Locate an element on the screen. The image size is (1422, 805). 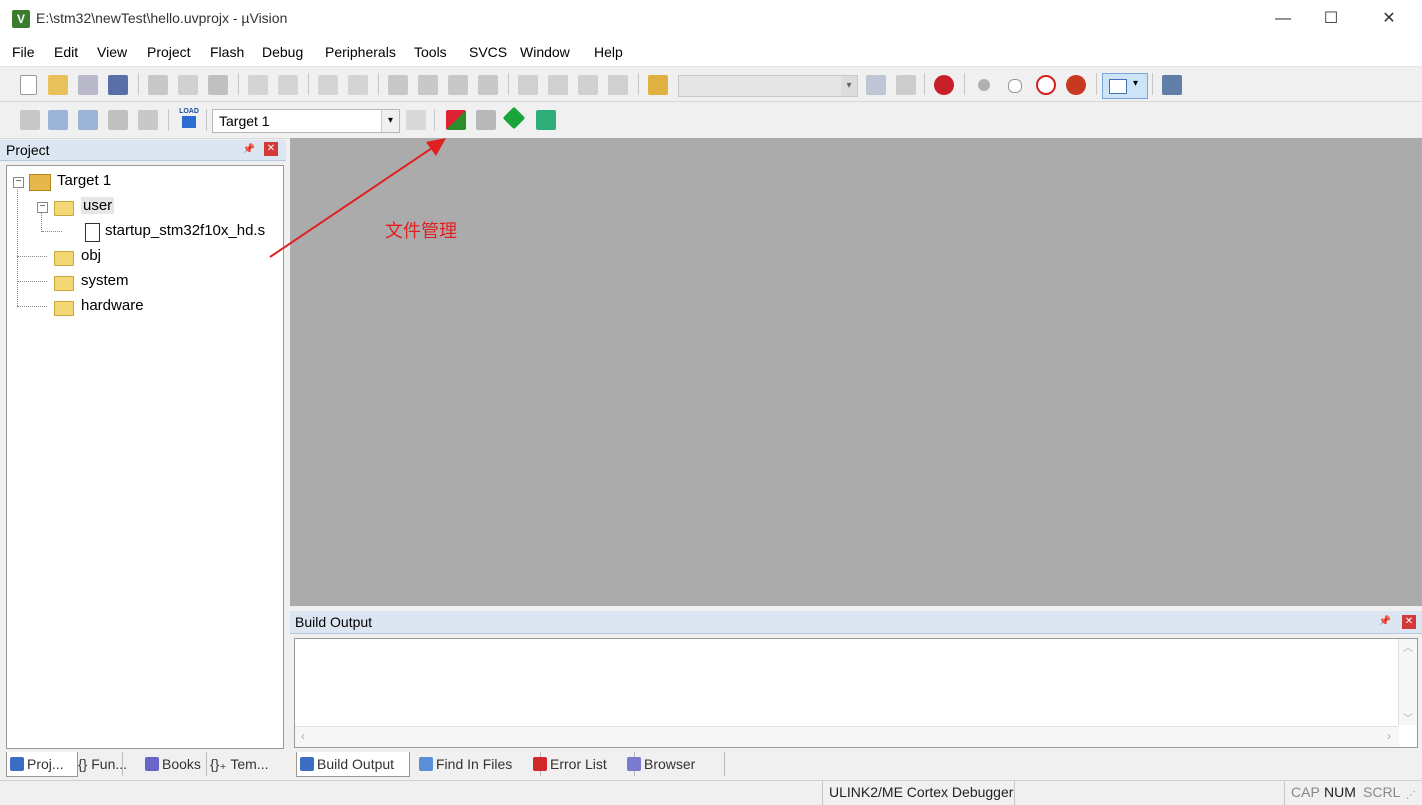
tab-error-list: Error List is located at coordinates (582, 764).